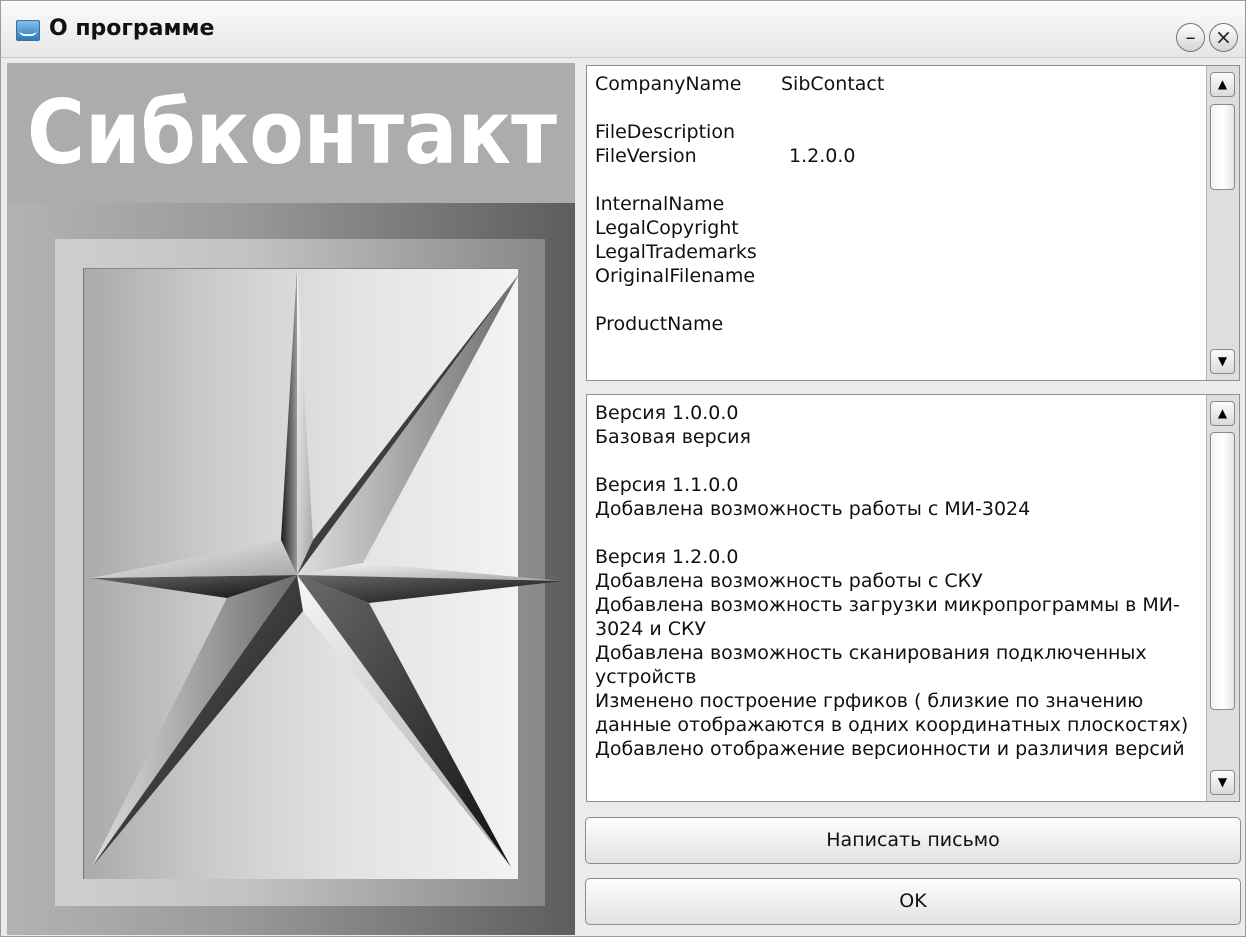 This screenshot has width=1246, height=937. I want to click on app-icon, so click(28, 30).